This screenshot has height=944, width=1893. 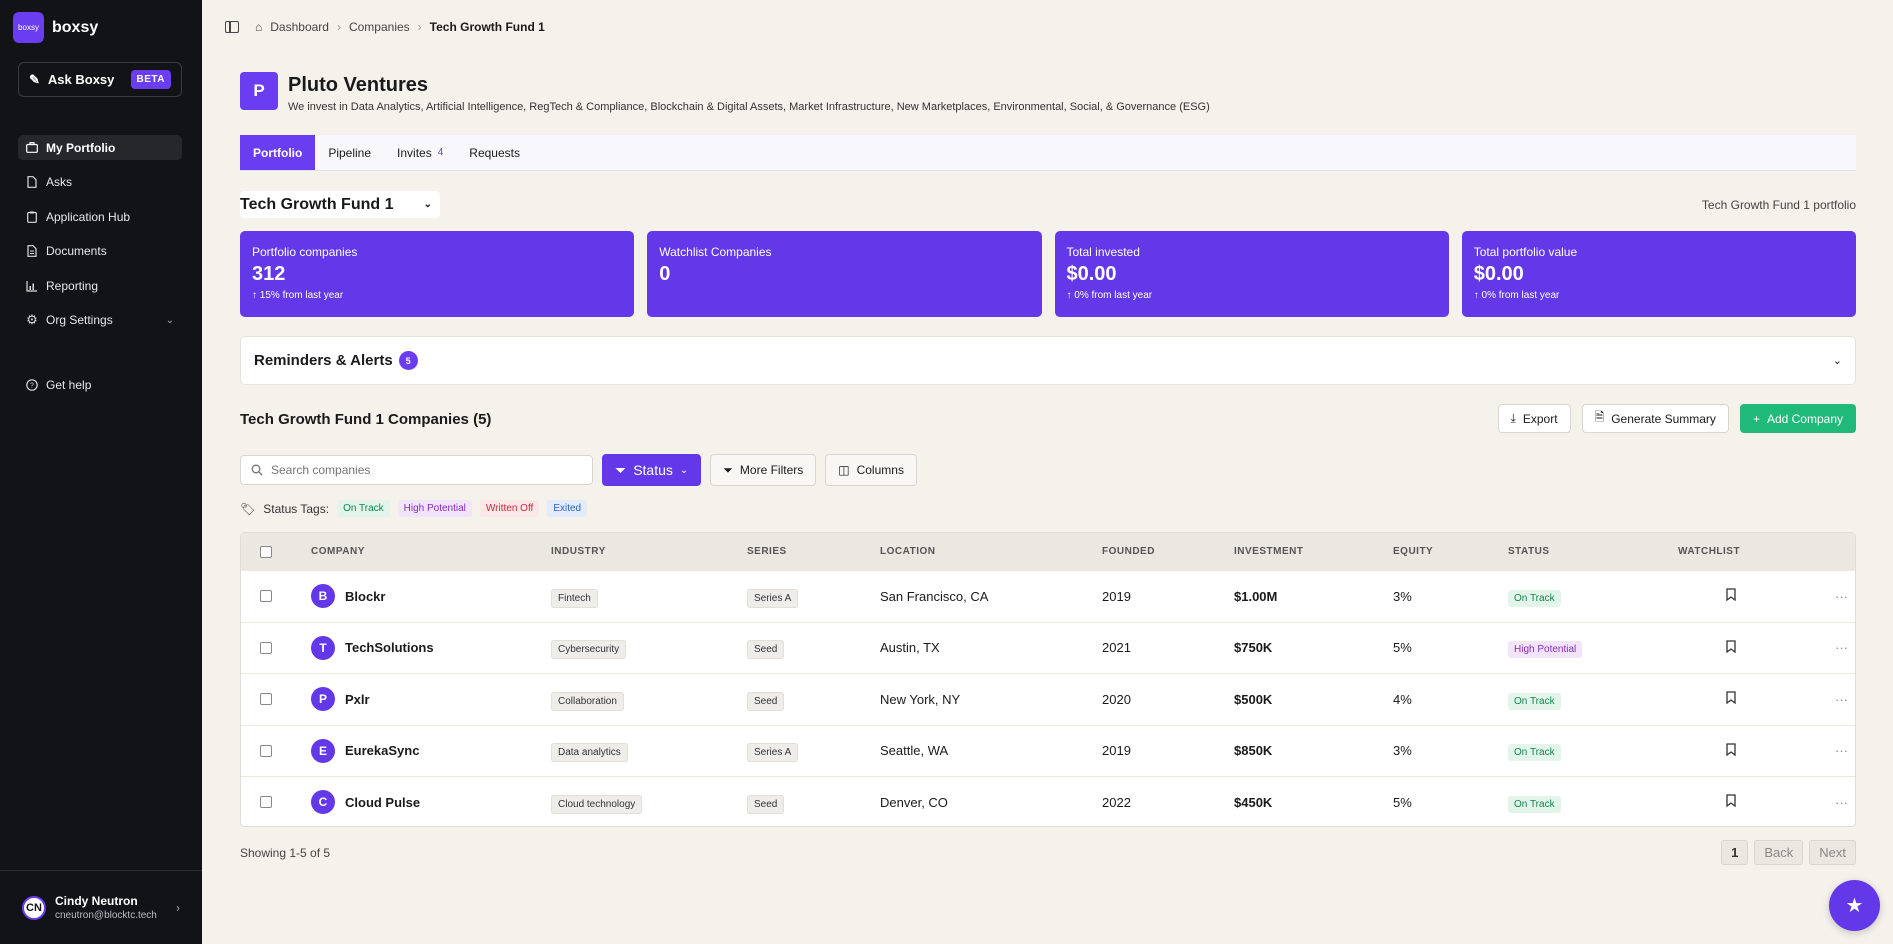 What do you see at coordinates (1735, 852) in the screenshot?
I see `page-number-button: 1` at bounding box center [1735, 852].